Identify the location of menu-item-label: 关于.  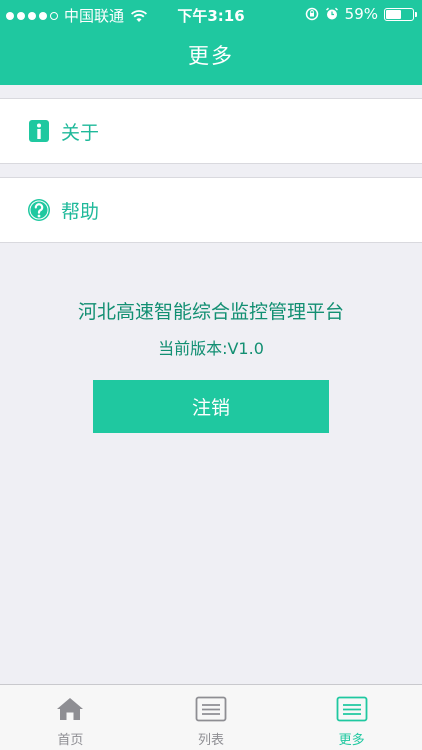
(80, 132).